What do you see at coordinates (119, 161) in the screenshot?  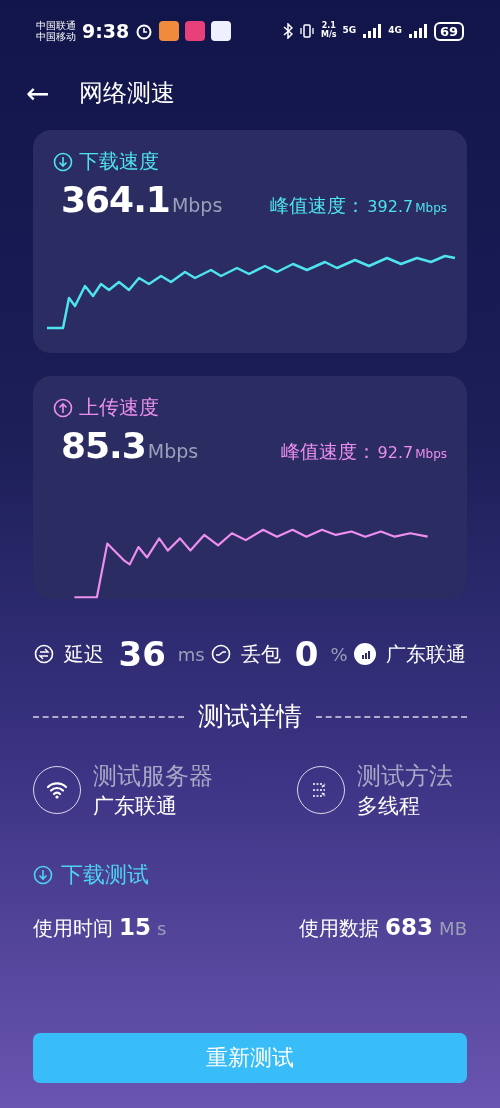 I see `card-title: 下载速度` at bounding box center [119, 161].